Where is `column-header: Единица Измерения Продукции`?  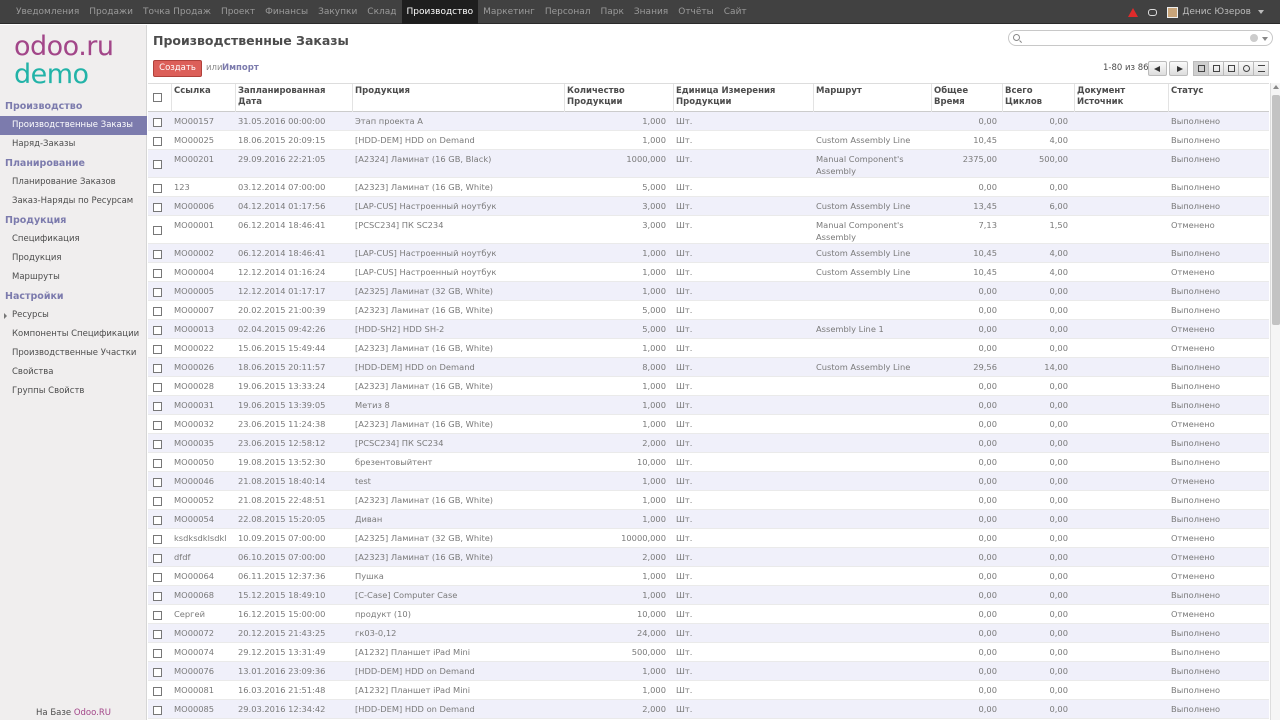
column-header: Единица Измерения Продукции is located at coordinates (744, 97).